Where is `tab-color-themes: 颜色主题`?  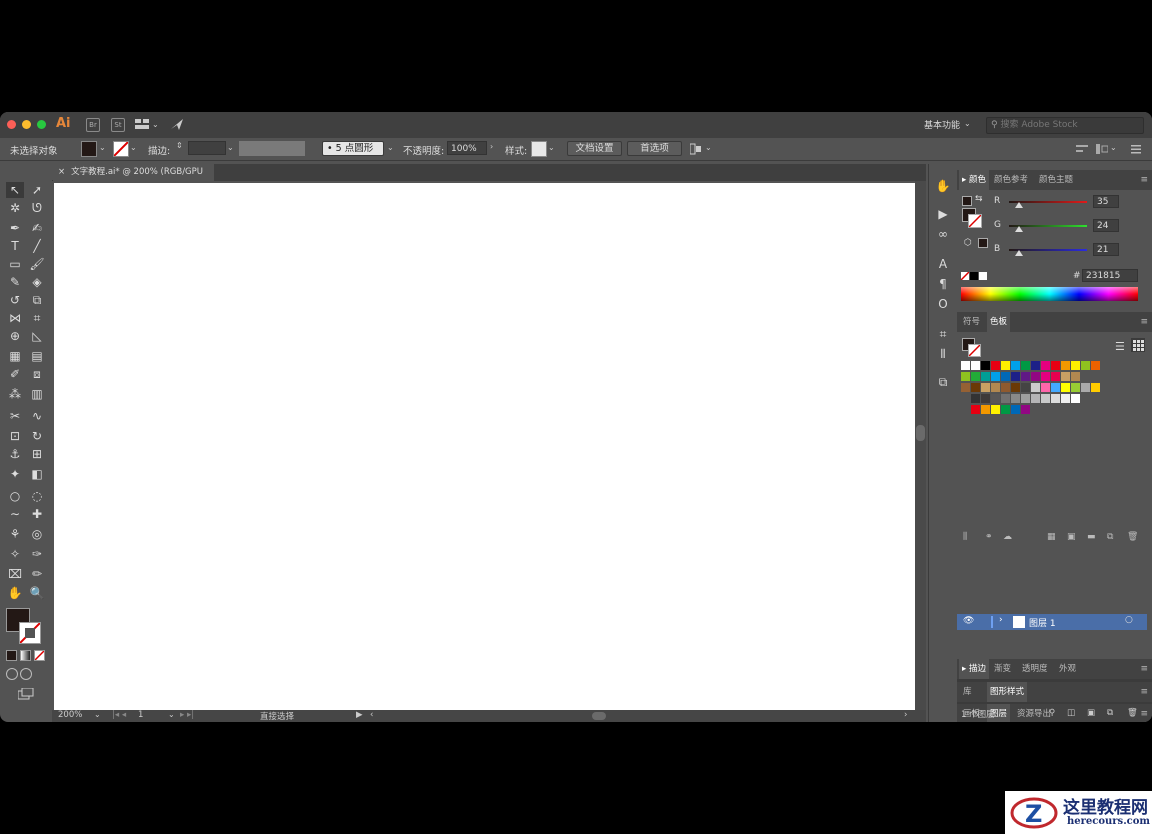 tab-color-themes: 颜色主题 is located at coordinates (1056, 180).